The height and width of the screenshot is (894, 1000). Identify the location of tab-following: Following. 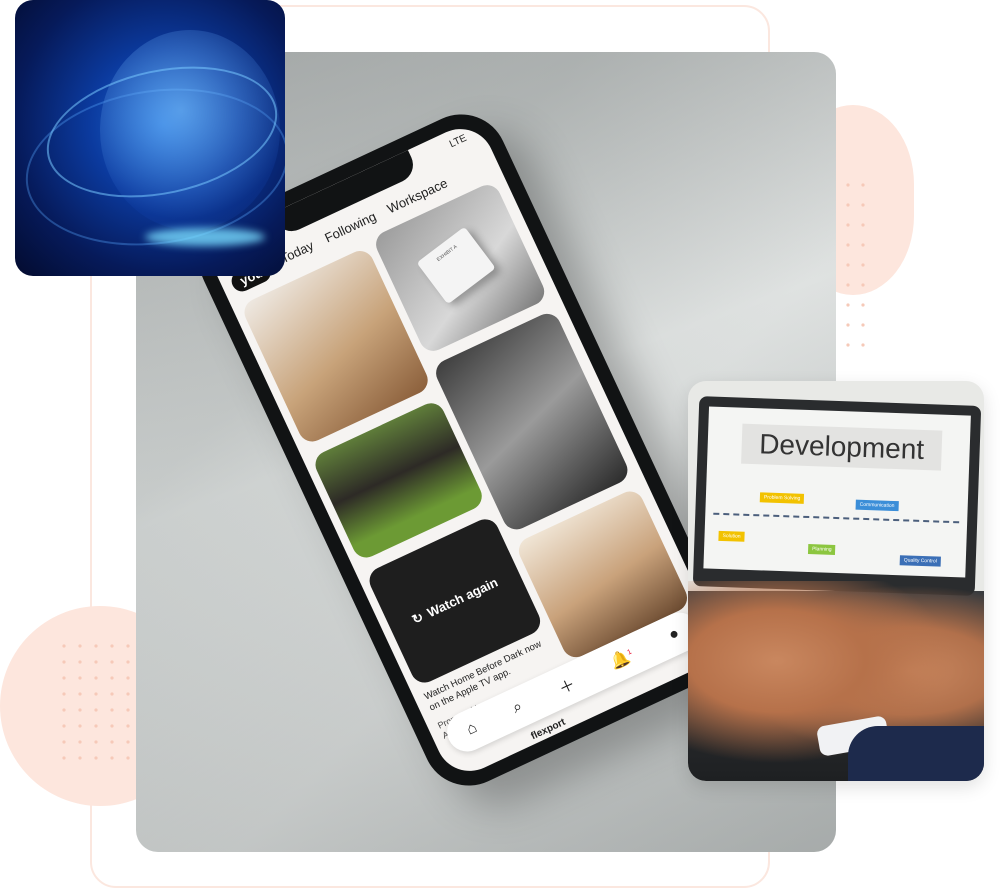
(351, 230).